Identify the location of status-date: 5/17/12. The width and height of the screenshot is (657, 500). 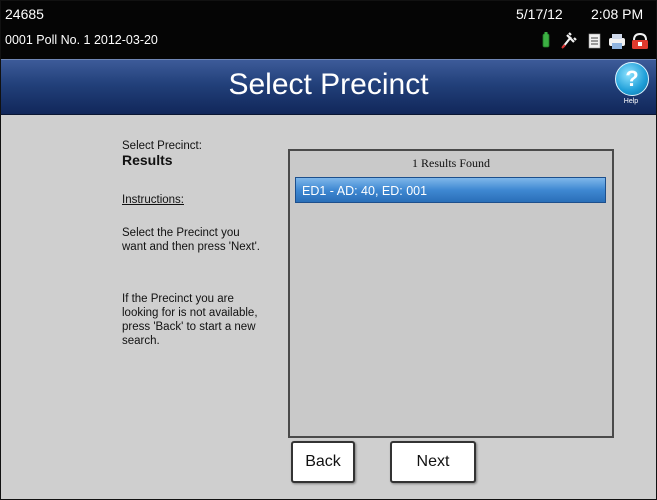
(539, 14).